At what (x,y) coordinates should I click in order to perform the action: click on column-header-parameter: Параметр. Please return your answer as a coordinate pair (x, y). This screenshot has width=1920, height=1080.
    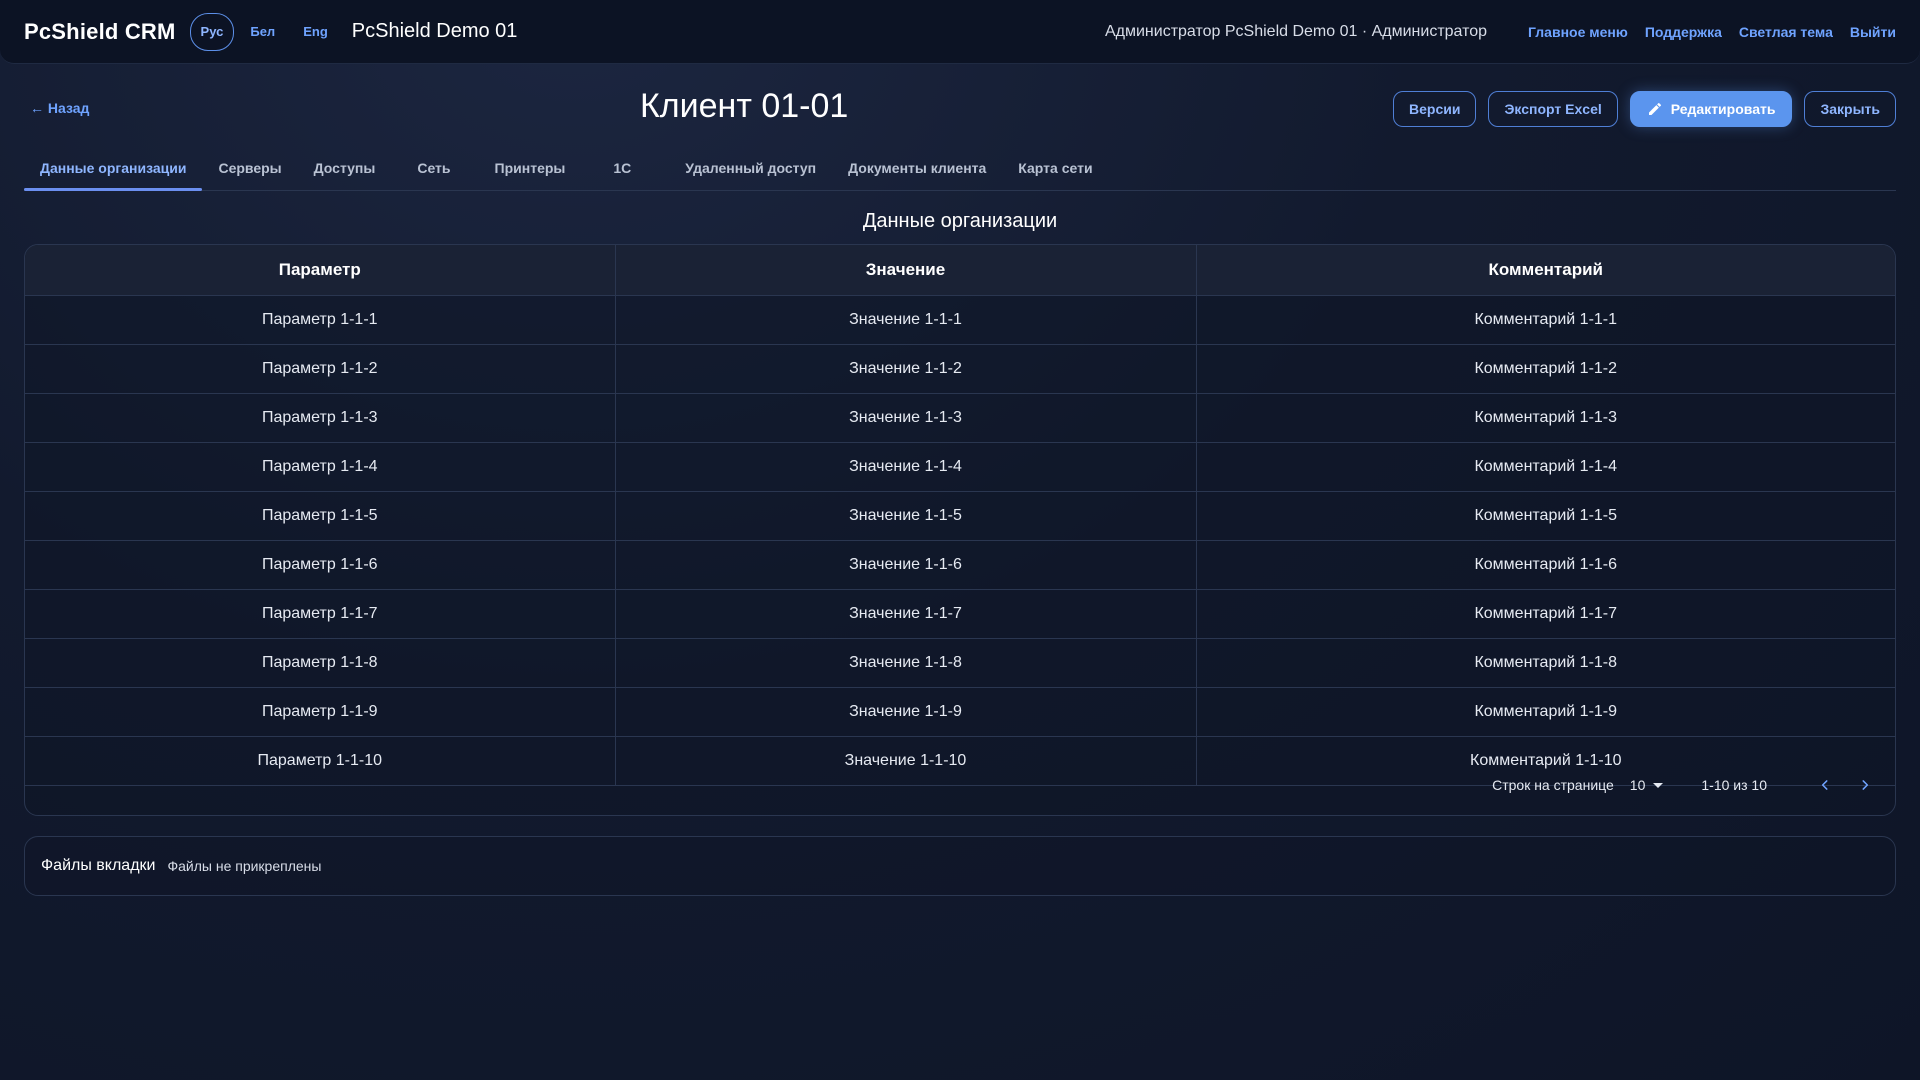
    Looking at the image, I should click on (320, 270).